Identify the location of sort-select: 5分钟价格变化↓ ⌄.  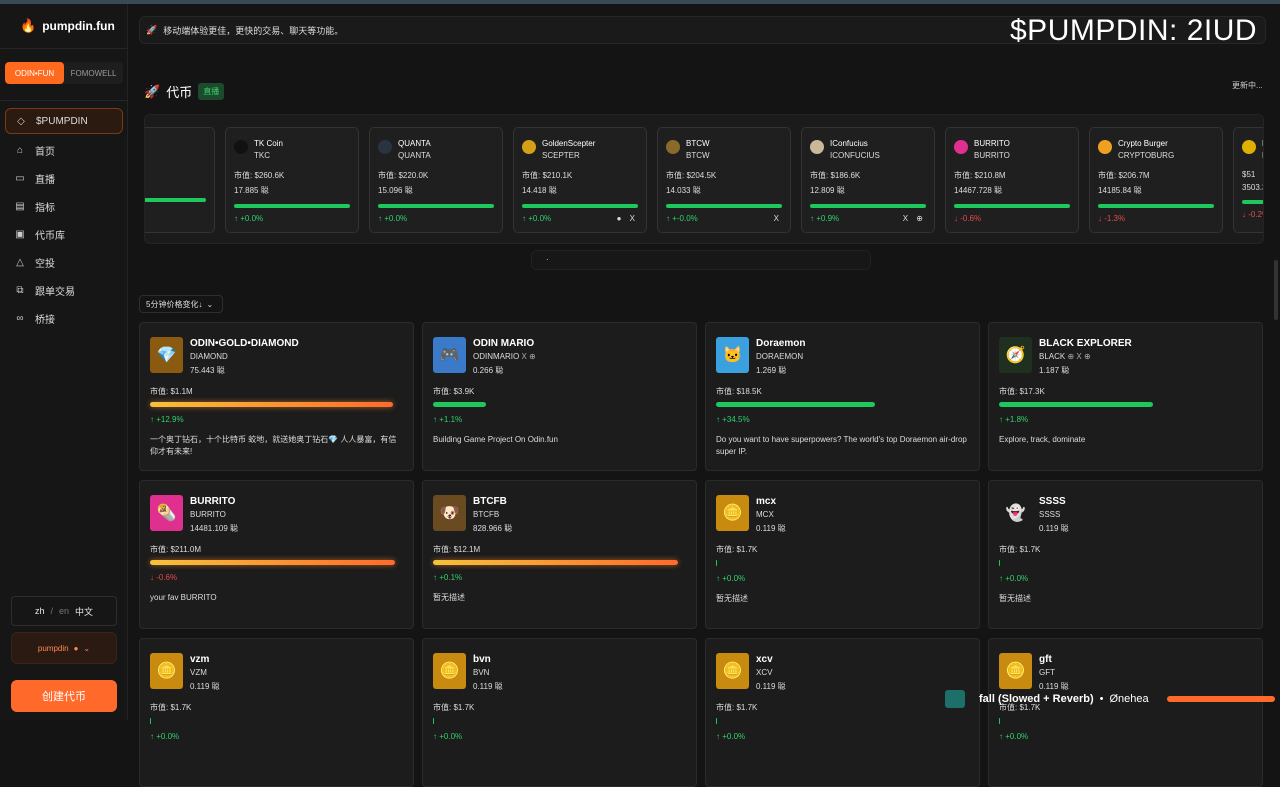
(181, 304).